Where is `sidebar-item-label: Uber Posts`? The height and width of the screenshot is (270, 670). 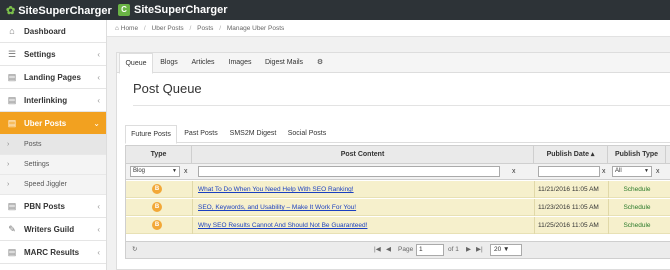
sidebar-item-label: Uber Posts is located at coordinates (45, 123).